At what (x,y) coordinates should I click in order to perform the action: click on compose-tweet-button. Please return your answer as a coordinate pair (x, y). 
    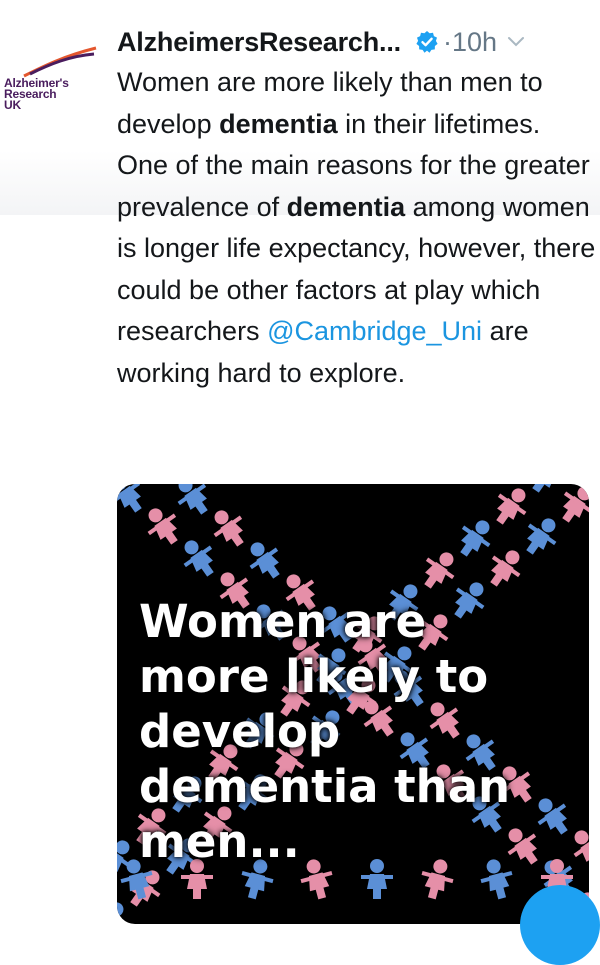
    Looking at the image, I should click on (560, 925).